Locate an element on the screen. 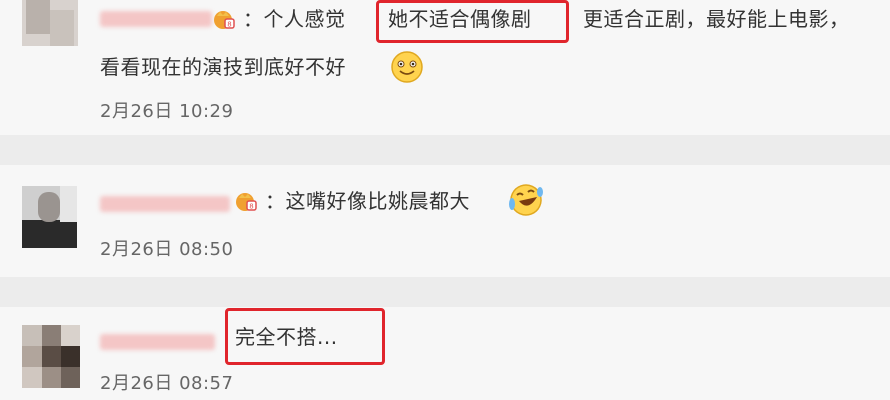 Image resolution: width=890 pixels, height=400 pixels. comment-text-prefix: ：个人感觉 is located at coordinates (294, 19).